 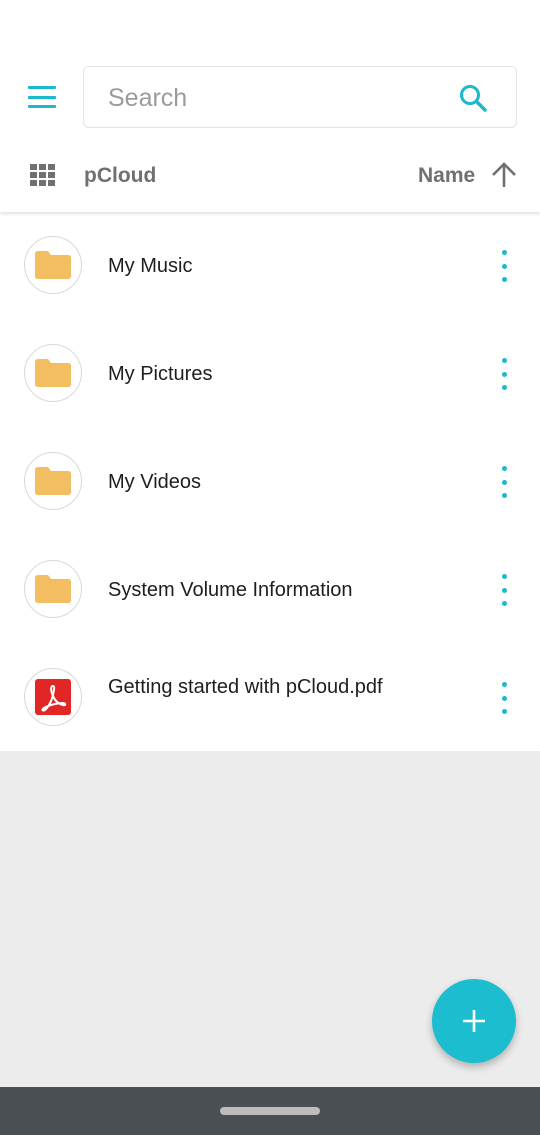 What do you see at coordinates (155, 482) in the screenshot?
I see `item-name: My Videos` at bounding box center [155, 482].